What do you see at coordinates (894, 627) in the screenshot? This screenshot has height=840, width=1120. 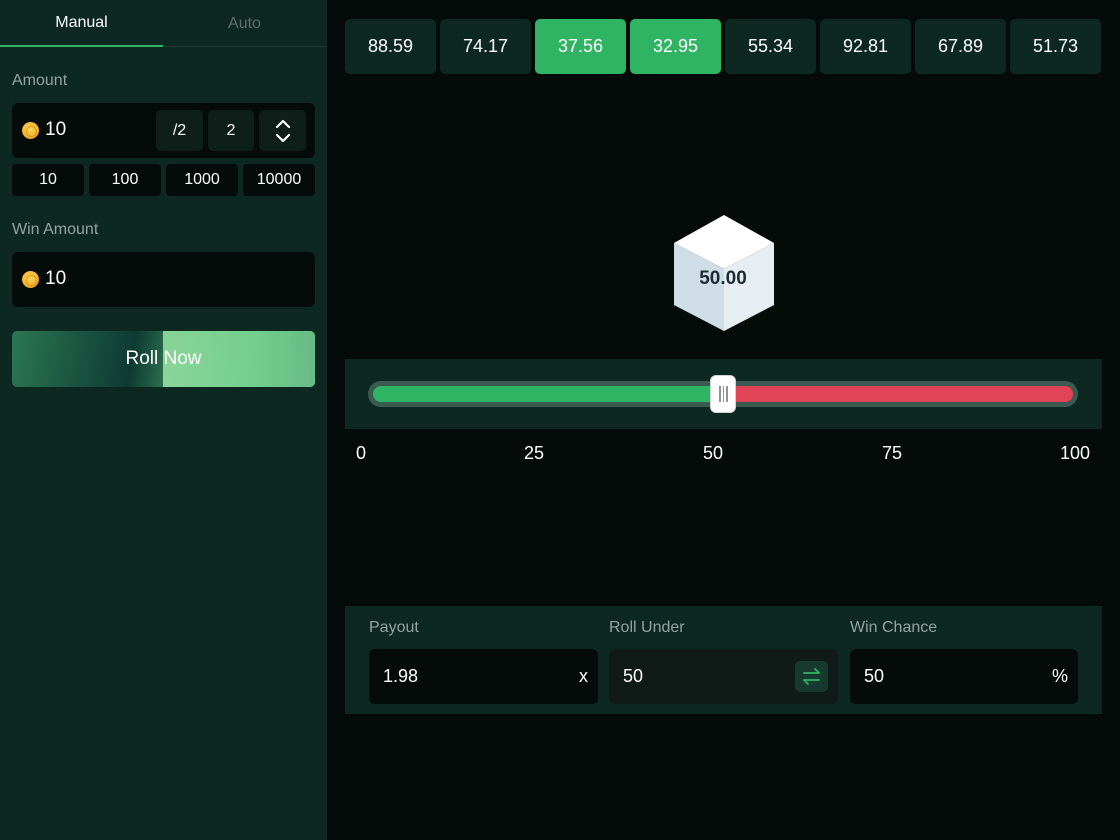 I see `win-chance-label: Win Chance` at bounding box center [894, 627].